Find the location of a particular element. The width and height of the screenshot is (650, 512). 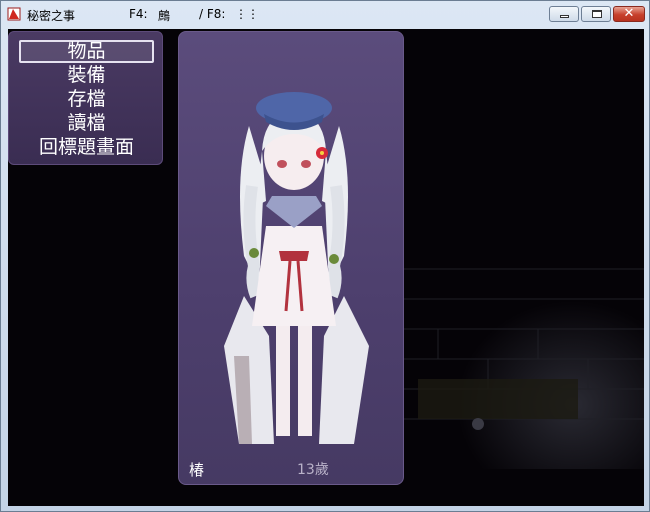

app-game-icon is located at coordinates (14, 14).